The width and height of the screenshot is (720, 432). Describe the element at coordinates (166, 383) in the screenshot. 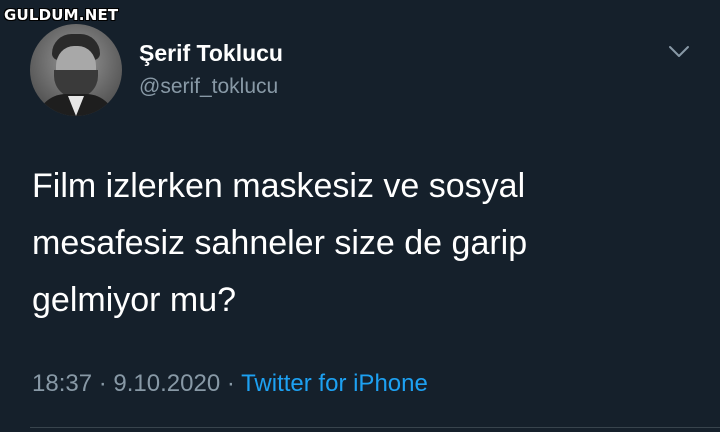

I see `tweet-date: 9.10.2020` at that location.